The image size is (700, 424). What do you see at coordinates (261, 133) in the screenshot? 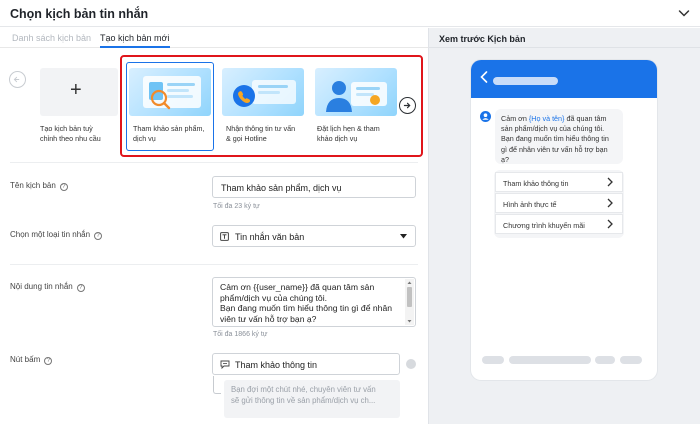
I see `template-label-hotline: Nhận thông tin tư vấn & gọi Hotline` at bounding box center [261, 133].